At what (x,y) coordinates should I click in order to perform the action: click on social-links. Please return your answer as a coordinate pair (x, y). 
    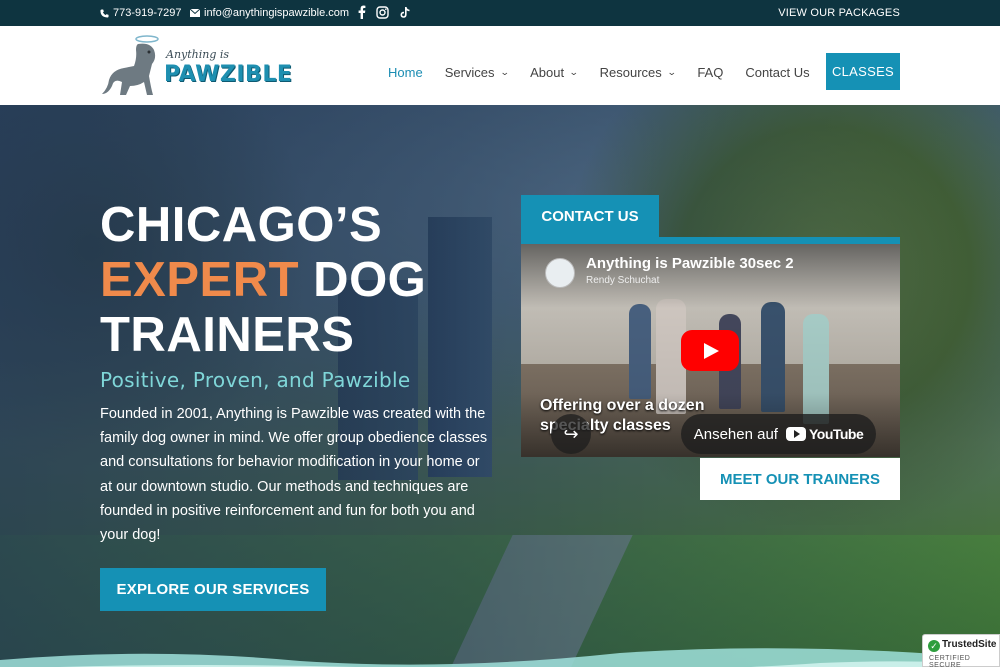
    Looking at the image, I should click on (384, 12).